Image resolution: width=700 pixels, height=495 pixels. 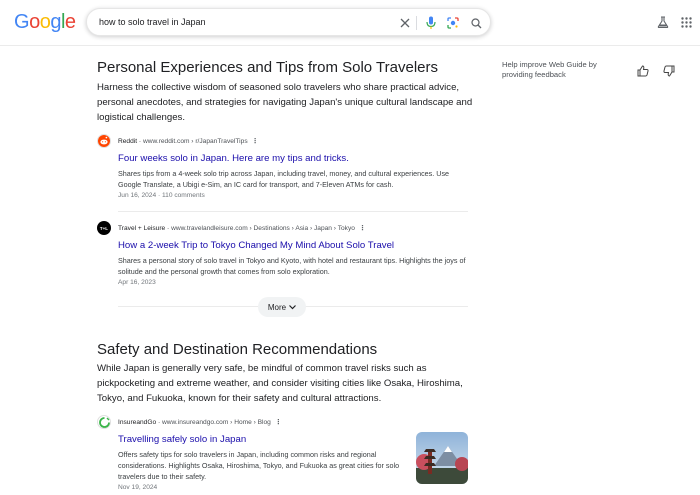 I want to click on lens-icon, so click(x=453, y=23).